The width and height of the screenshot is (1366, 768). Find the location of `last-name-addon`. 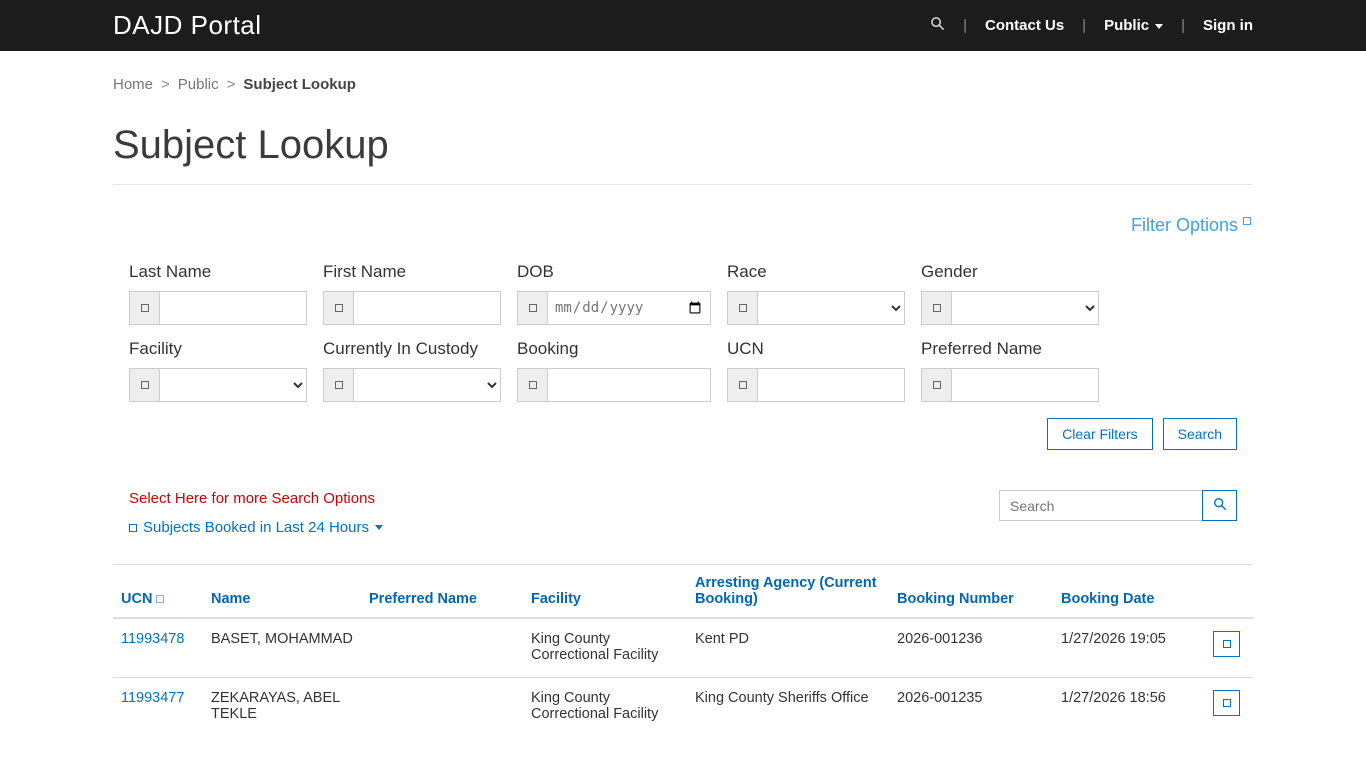

last-name-addon is located at coordinates (144, 308).